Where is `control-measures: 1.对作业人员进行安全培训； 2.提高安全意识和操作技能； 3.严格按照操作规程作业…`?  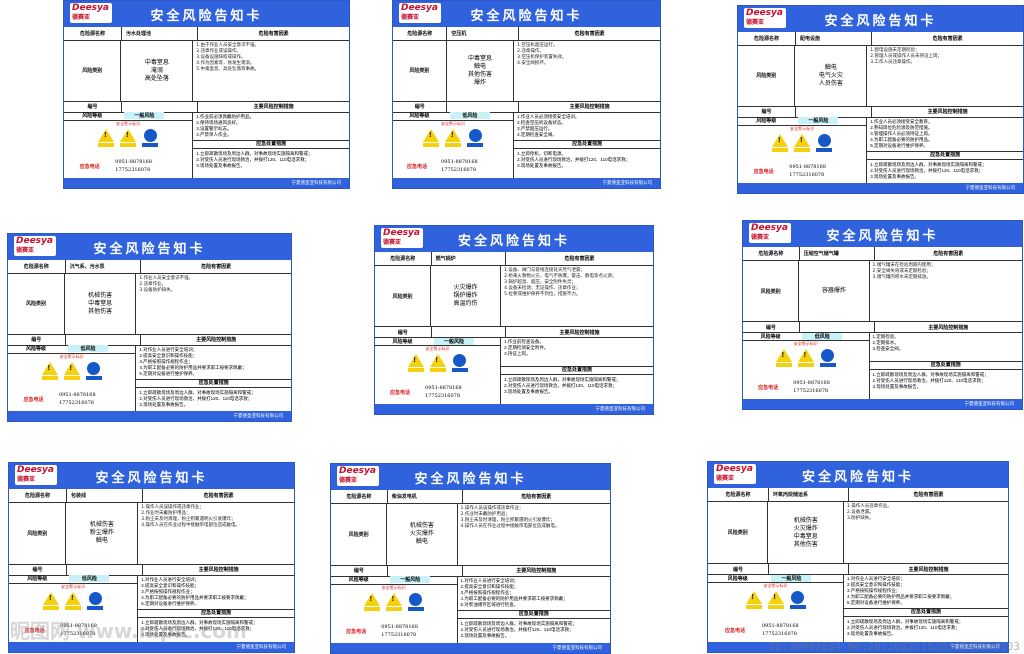 control-measures: 1.对作业人员进行安全培训； 2.提高安全意识和操作技能； 3.严格按照操作规程作业… is located at coordinates (533, 593).